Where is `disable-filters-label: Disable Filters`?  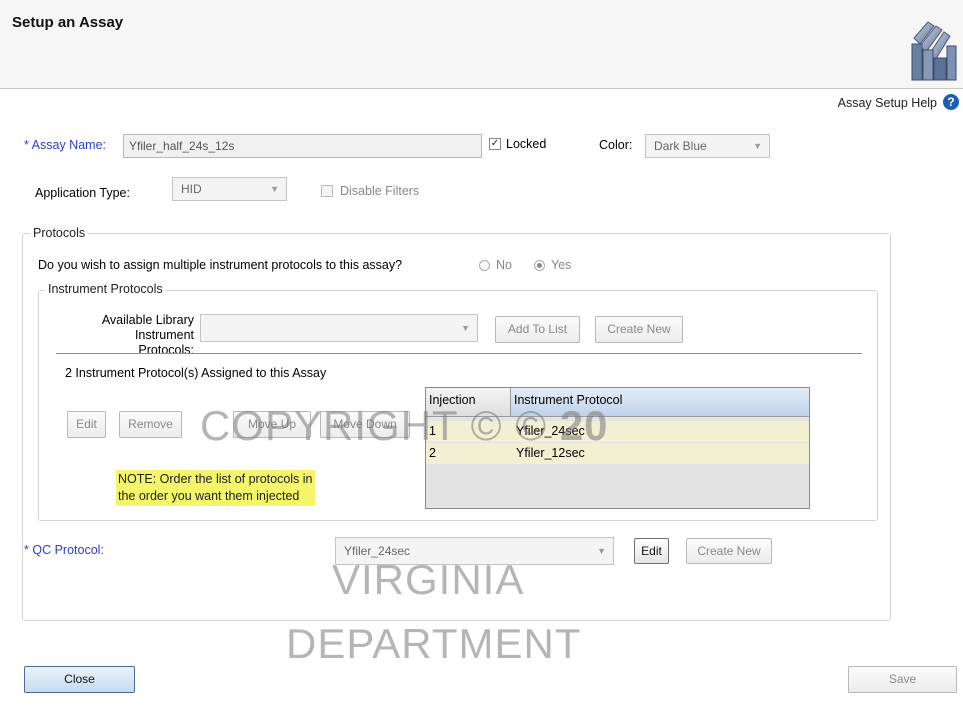
disable-filters-label: Disable Filters is located at coordinates (380, 191).